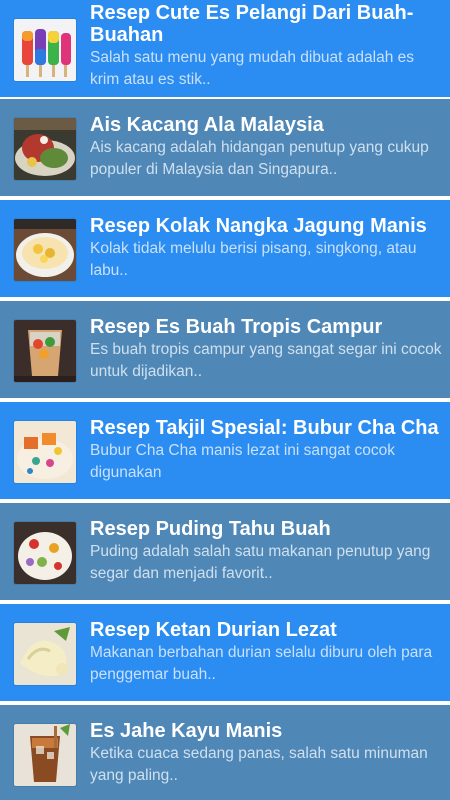 Image resolution: width=450 pixels, height=800 pixels. What do you see at coordinates (45, 553) in the screenshot?
I see `puding-tahu-image` at bounding box center [45, 553].